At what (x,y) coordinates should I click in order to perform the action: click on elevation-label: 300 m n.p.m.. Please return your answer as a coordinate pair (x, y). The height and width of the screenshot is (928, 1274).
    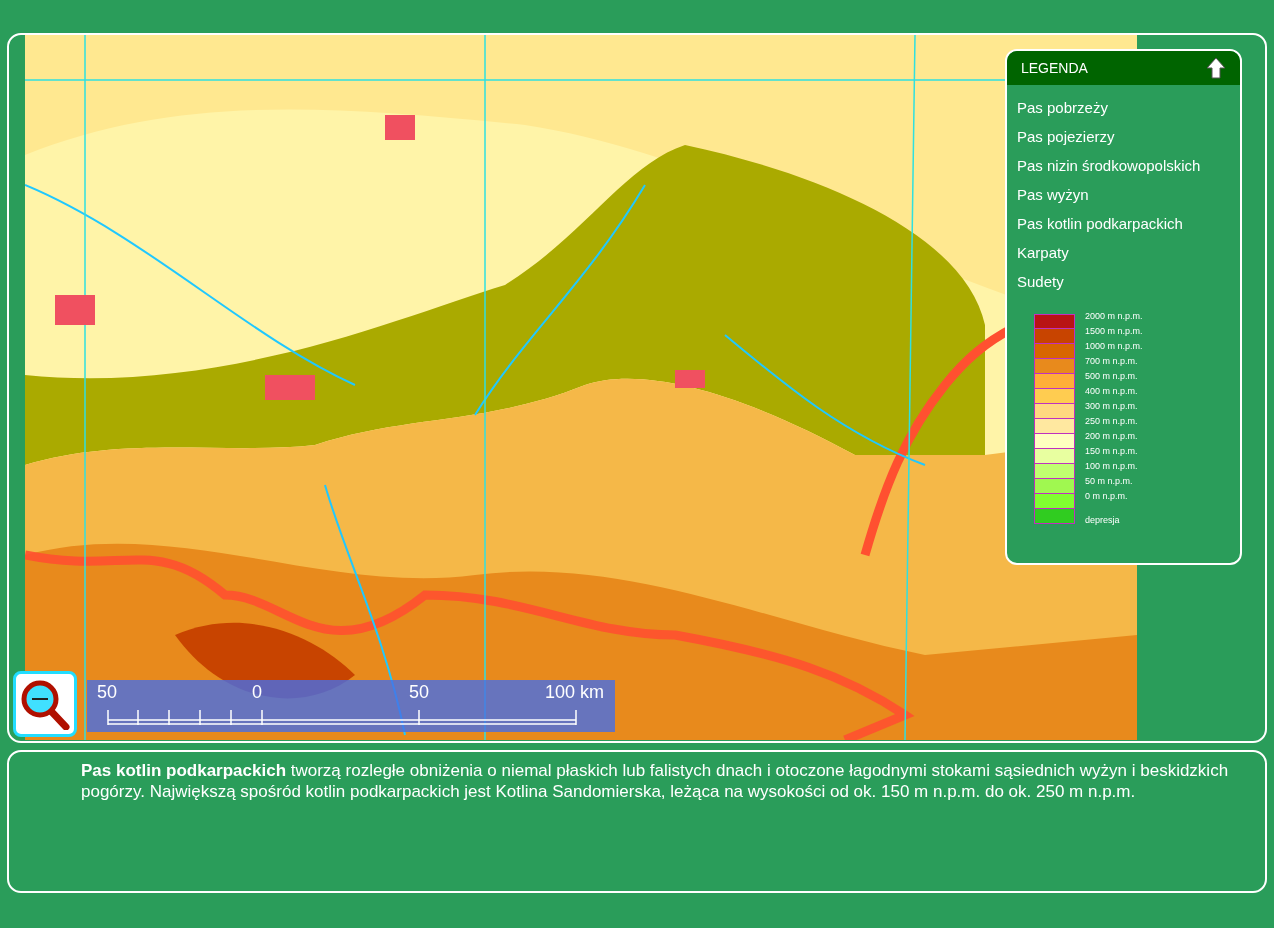
    Looking at the image, I should click on (1112, 406).